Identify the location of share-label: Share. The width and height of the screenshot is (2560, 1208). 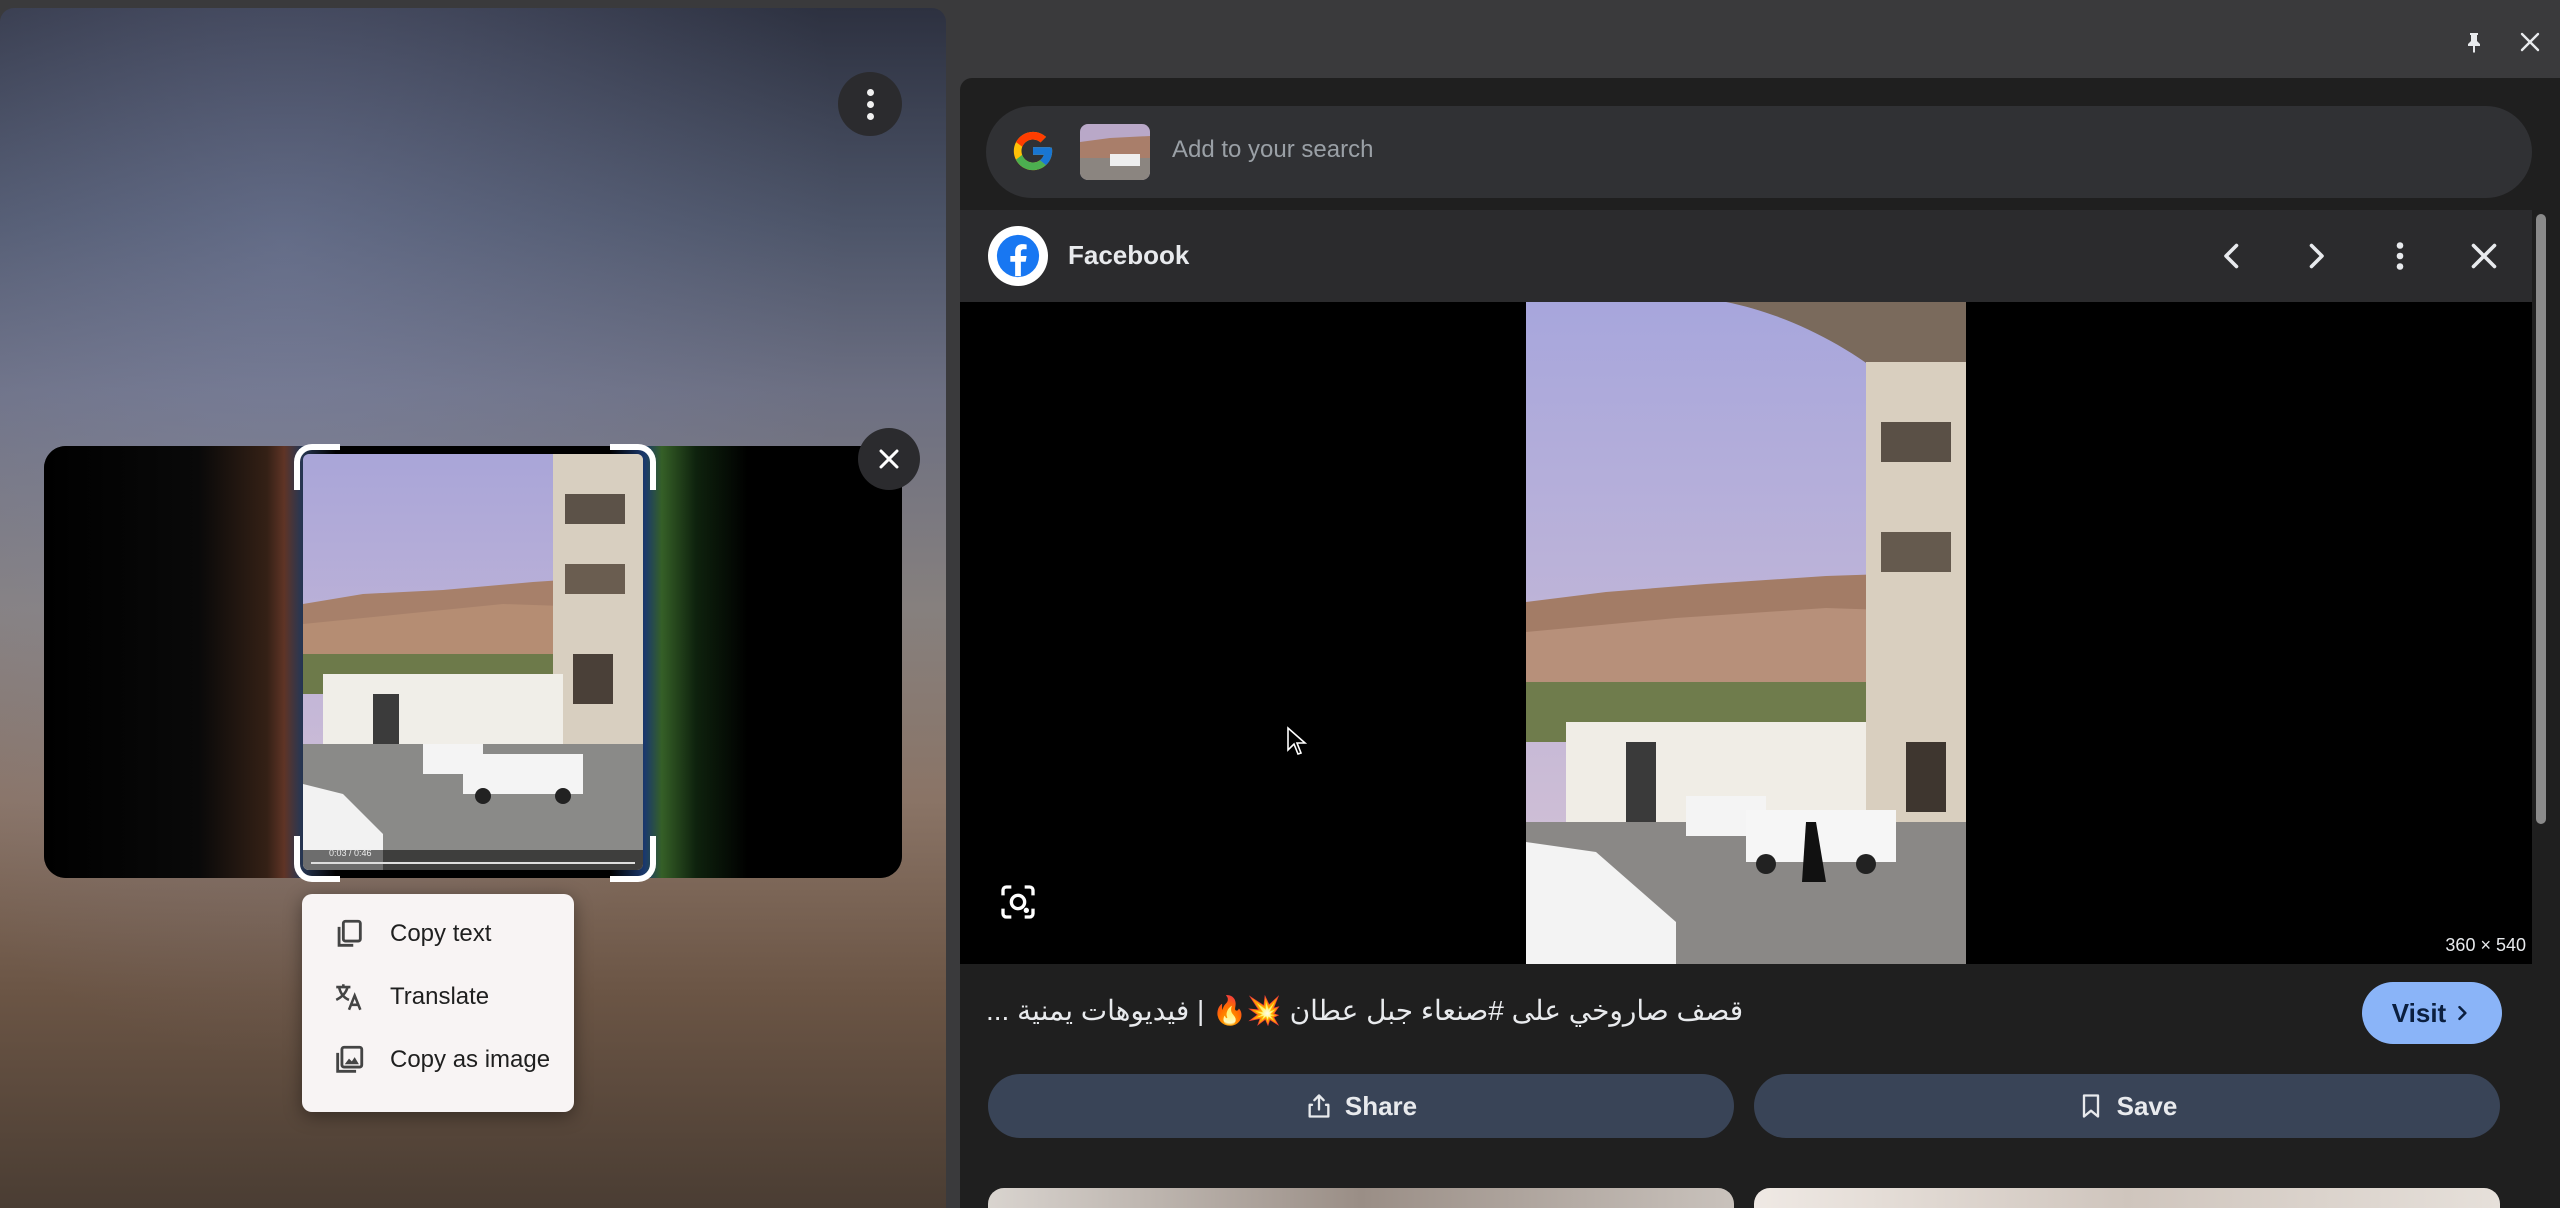
(1381, 1105).